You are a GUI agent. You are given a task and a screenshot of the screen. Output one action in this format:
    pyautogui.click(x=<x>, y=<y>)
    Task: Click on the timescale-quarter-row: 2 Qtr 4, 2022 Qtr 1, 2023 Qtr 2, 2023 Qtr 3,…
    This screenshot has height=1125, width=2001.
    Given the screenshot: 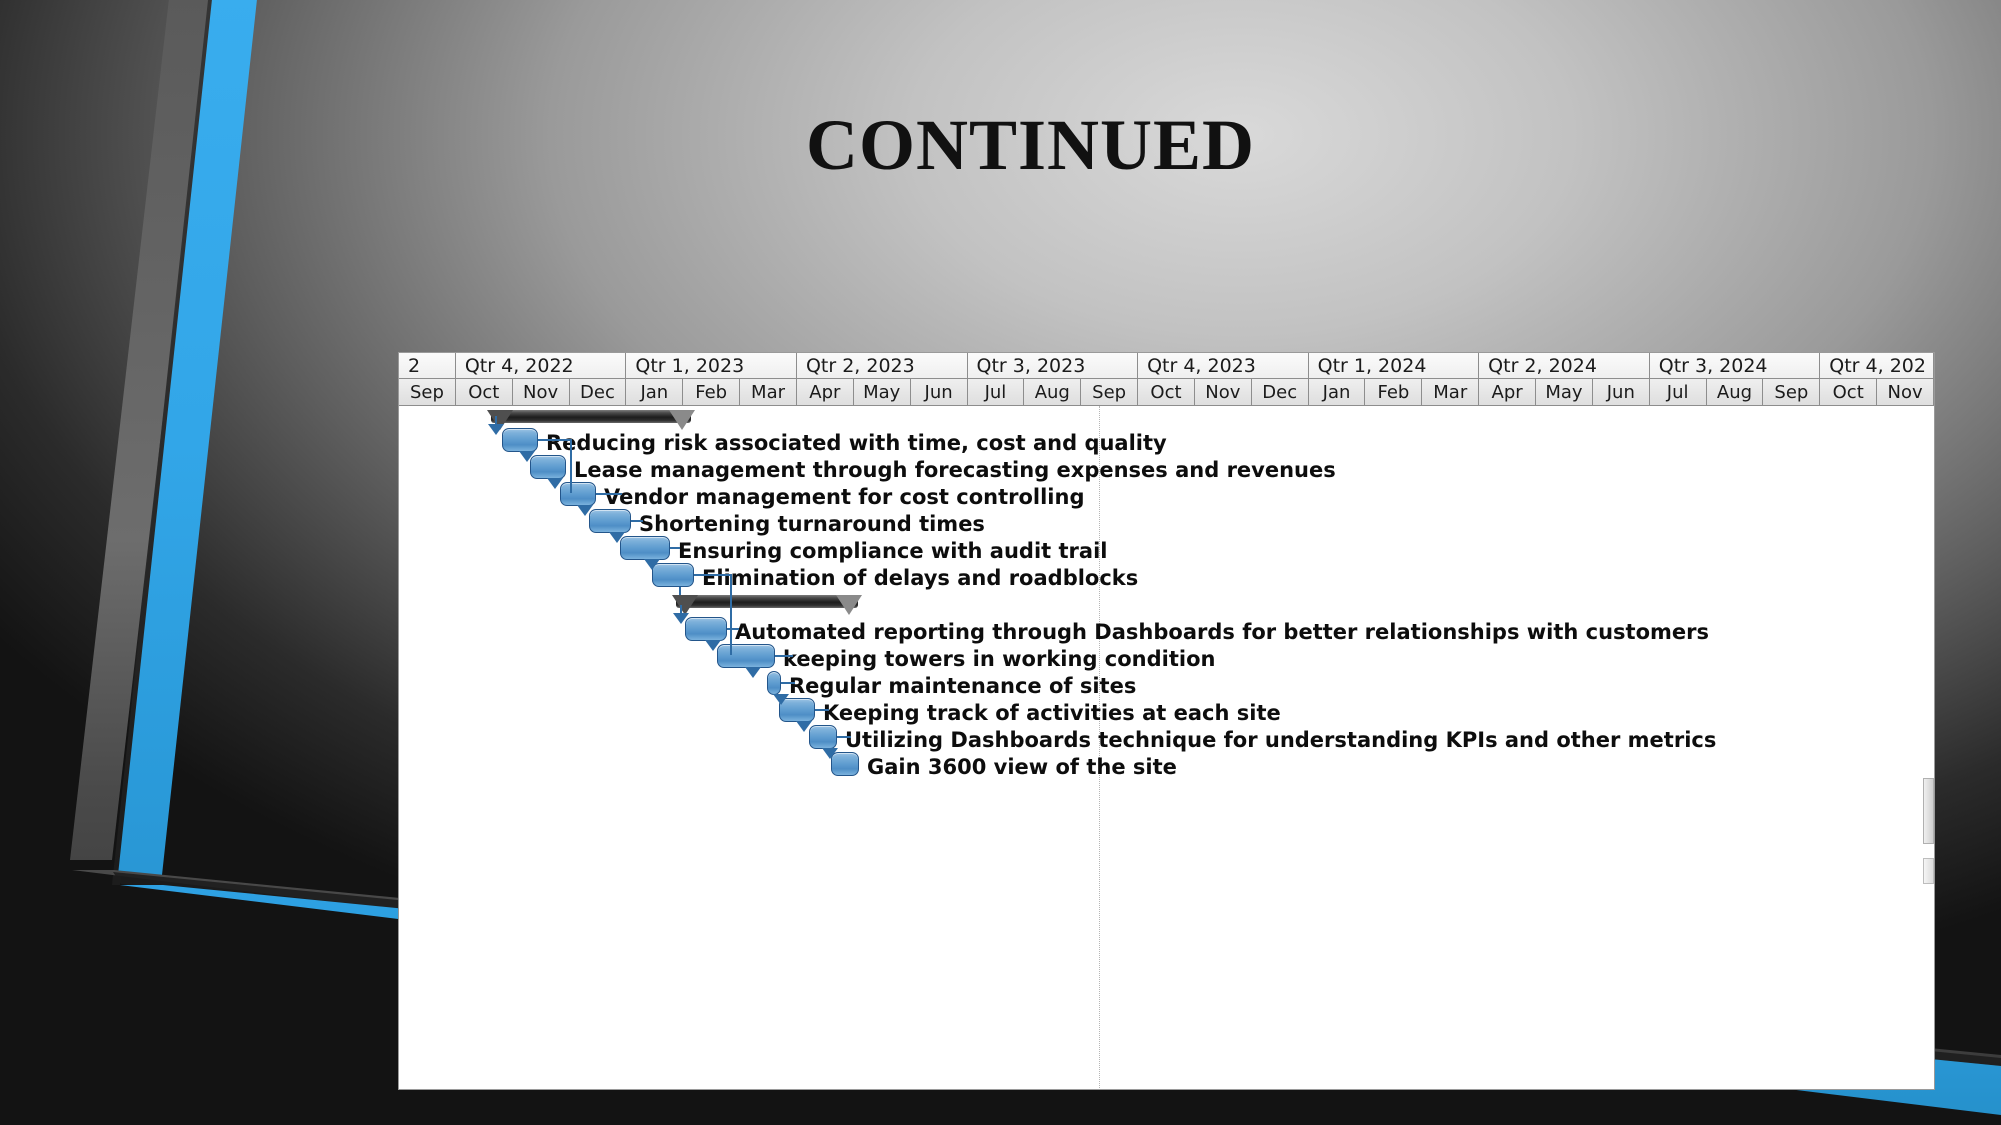 What is the action you would take?
    pyautogui.click(x=1166, y=366)
    